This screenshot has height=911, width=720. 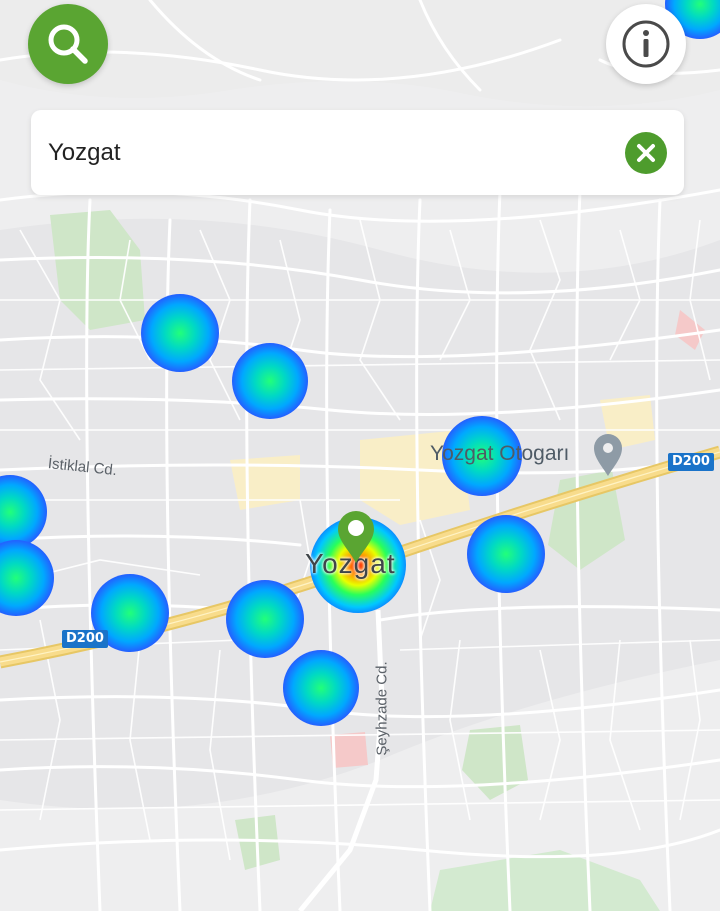 I want to click on clear-search-button, so click(x=646, y=153).